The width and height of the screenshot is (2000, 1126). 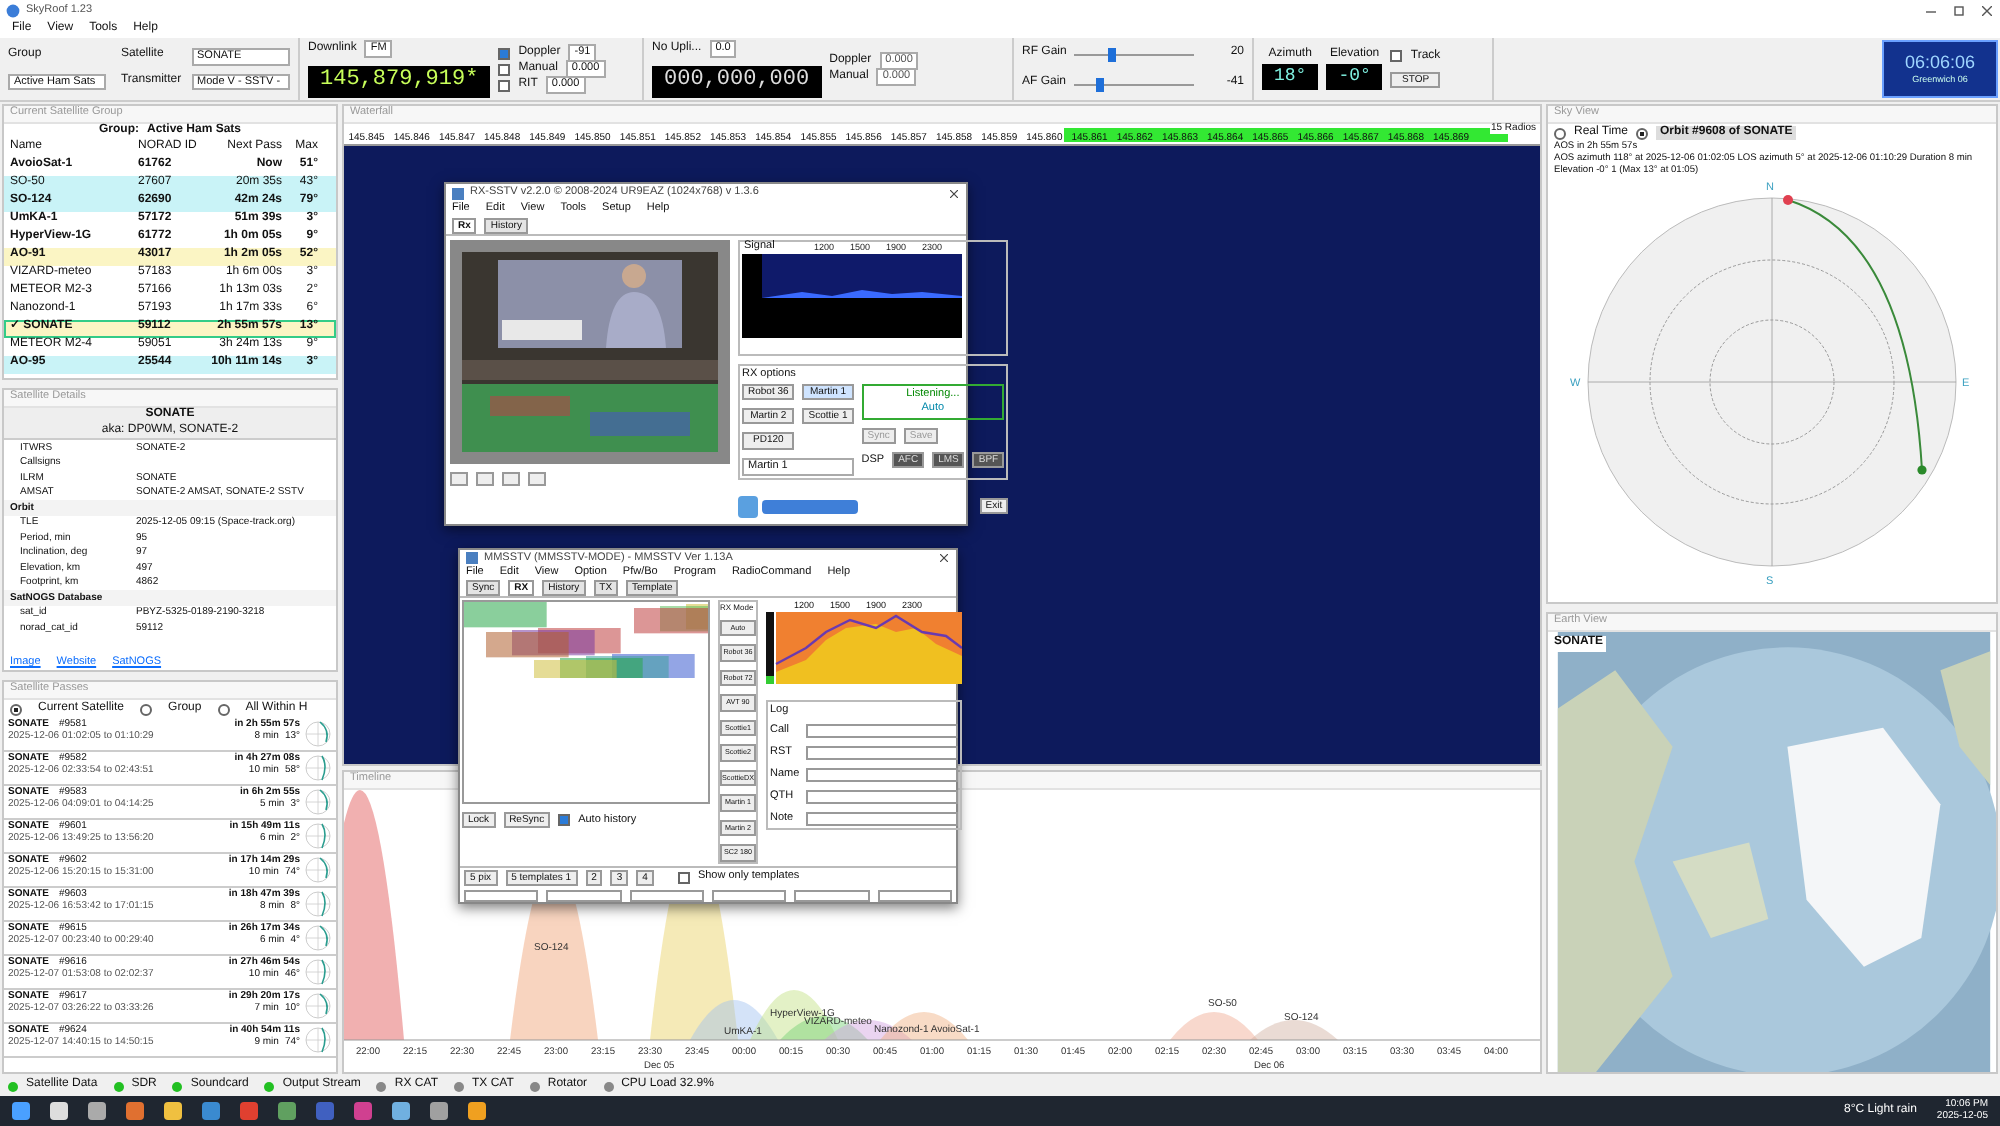 I want to click on angle-display: 18°, so click(x=1290, y=76).